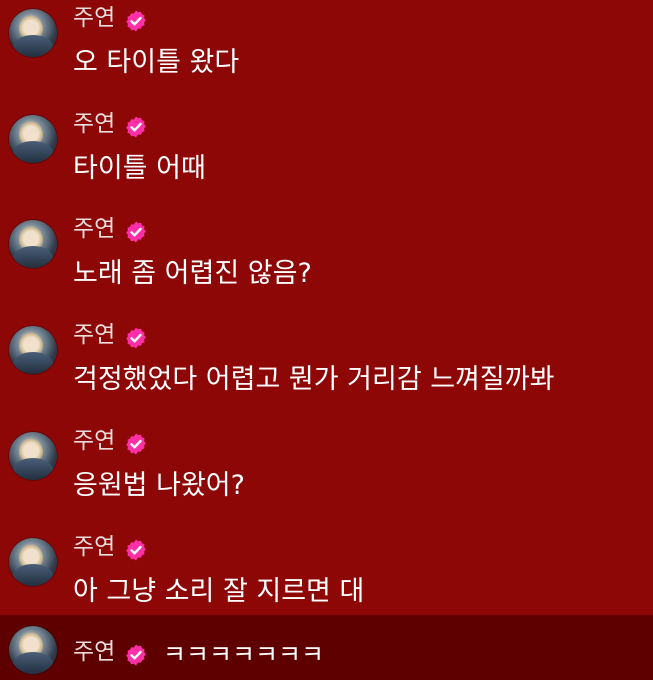 This screenshot has height=680, width=653. Describe the element at coordinates (219, 591) in the screenshot. I see `message-text: 아 그냥 소리 잘 지르면 대` at that location.